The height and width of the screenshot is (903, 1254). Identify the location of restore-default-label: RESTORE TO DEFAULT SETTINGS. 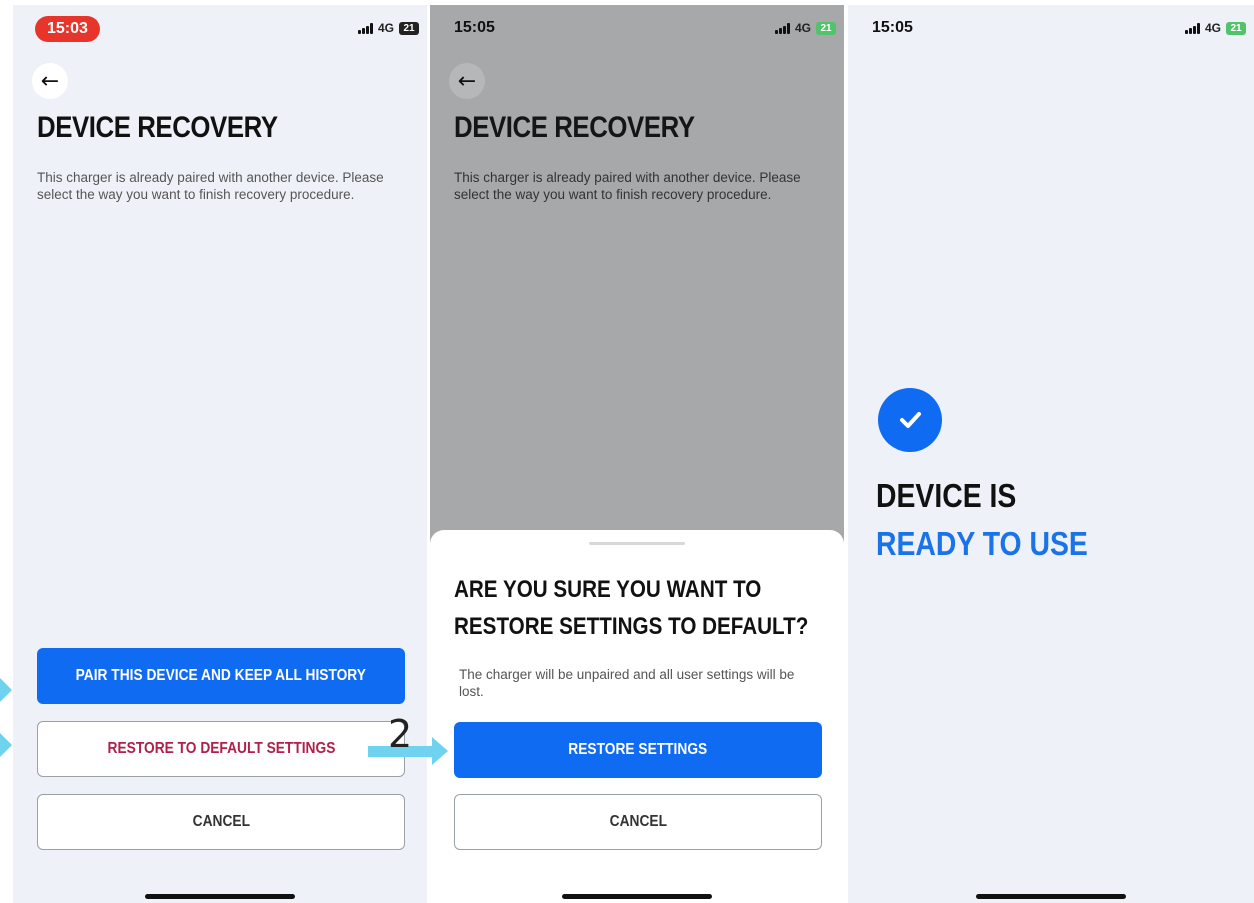
(221, 748).